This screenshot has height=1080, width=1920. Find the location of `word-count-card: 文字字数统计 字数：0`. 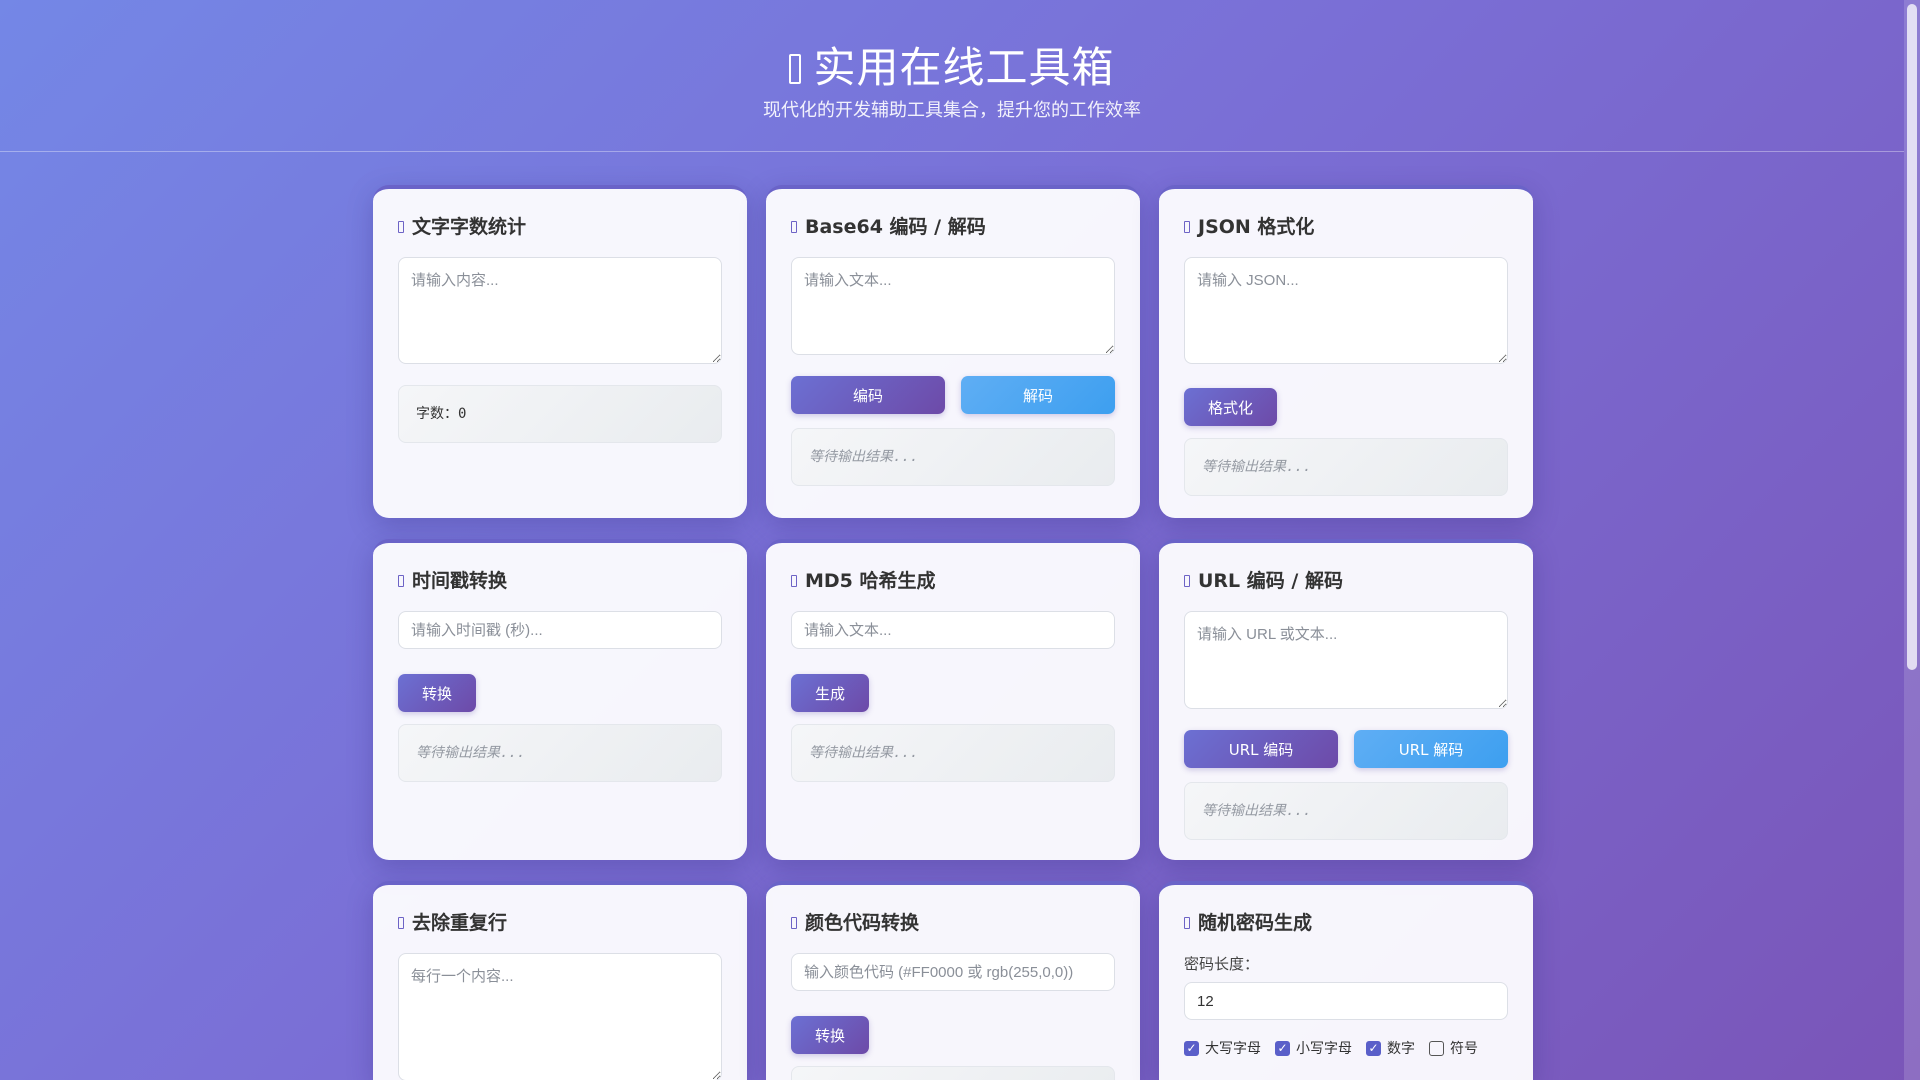

word-count-card: 文字字数统计 字数：0 is located at coordinates (560, 351).